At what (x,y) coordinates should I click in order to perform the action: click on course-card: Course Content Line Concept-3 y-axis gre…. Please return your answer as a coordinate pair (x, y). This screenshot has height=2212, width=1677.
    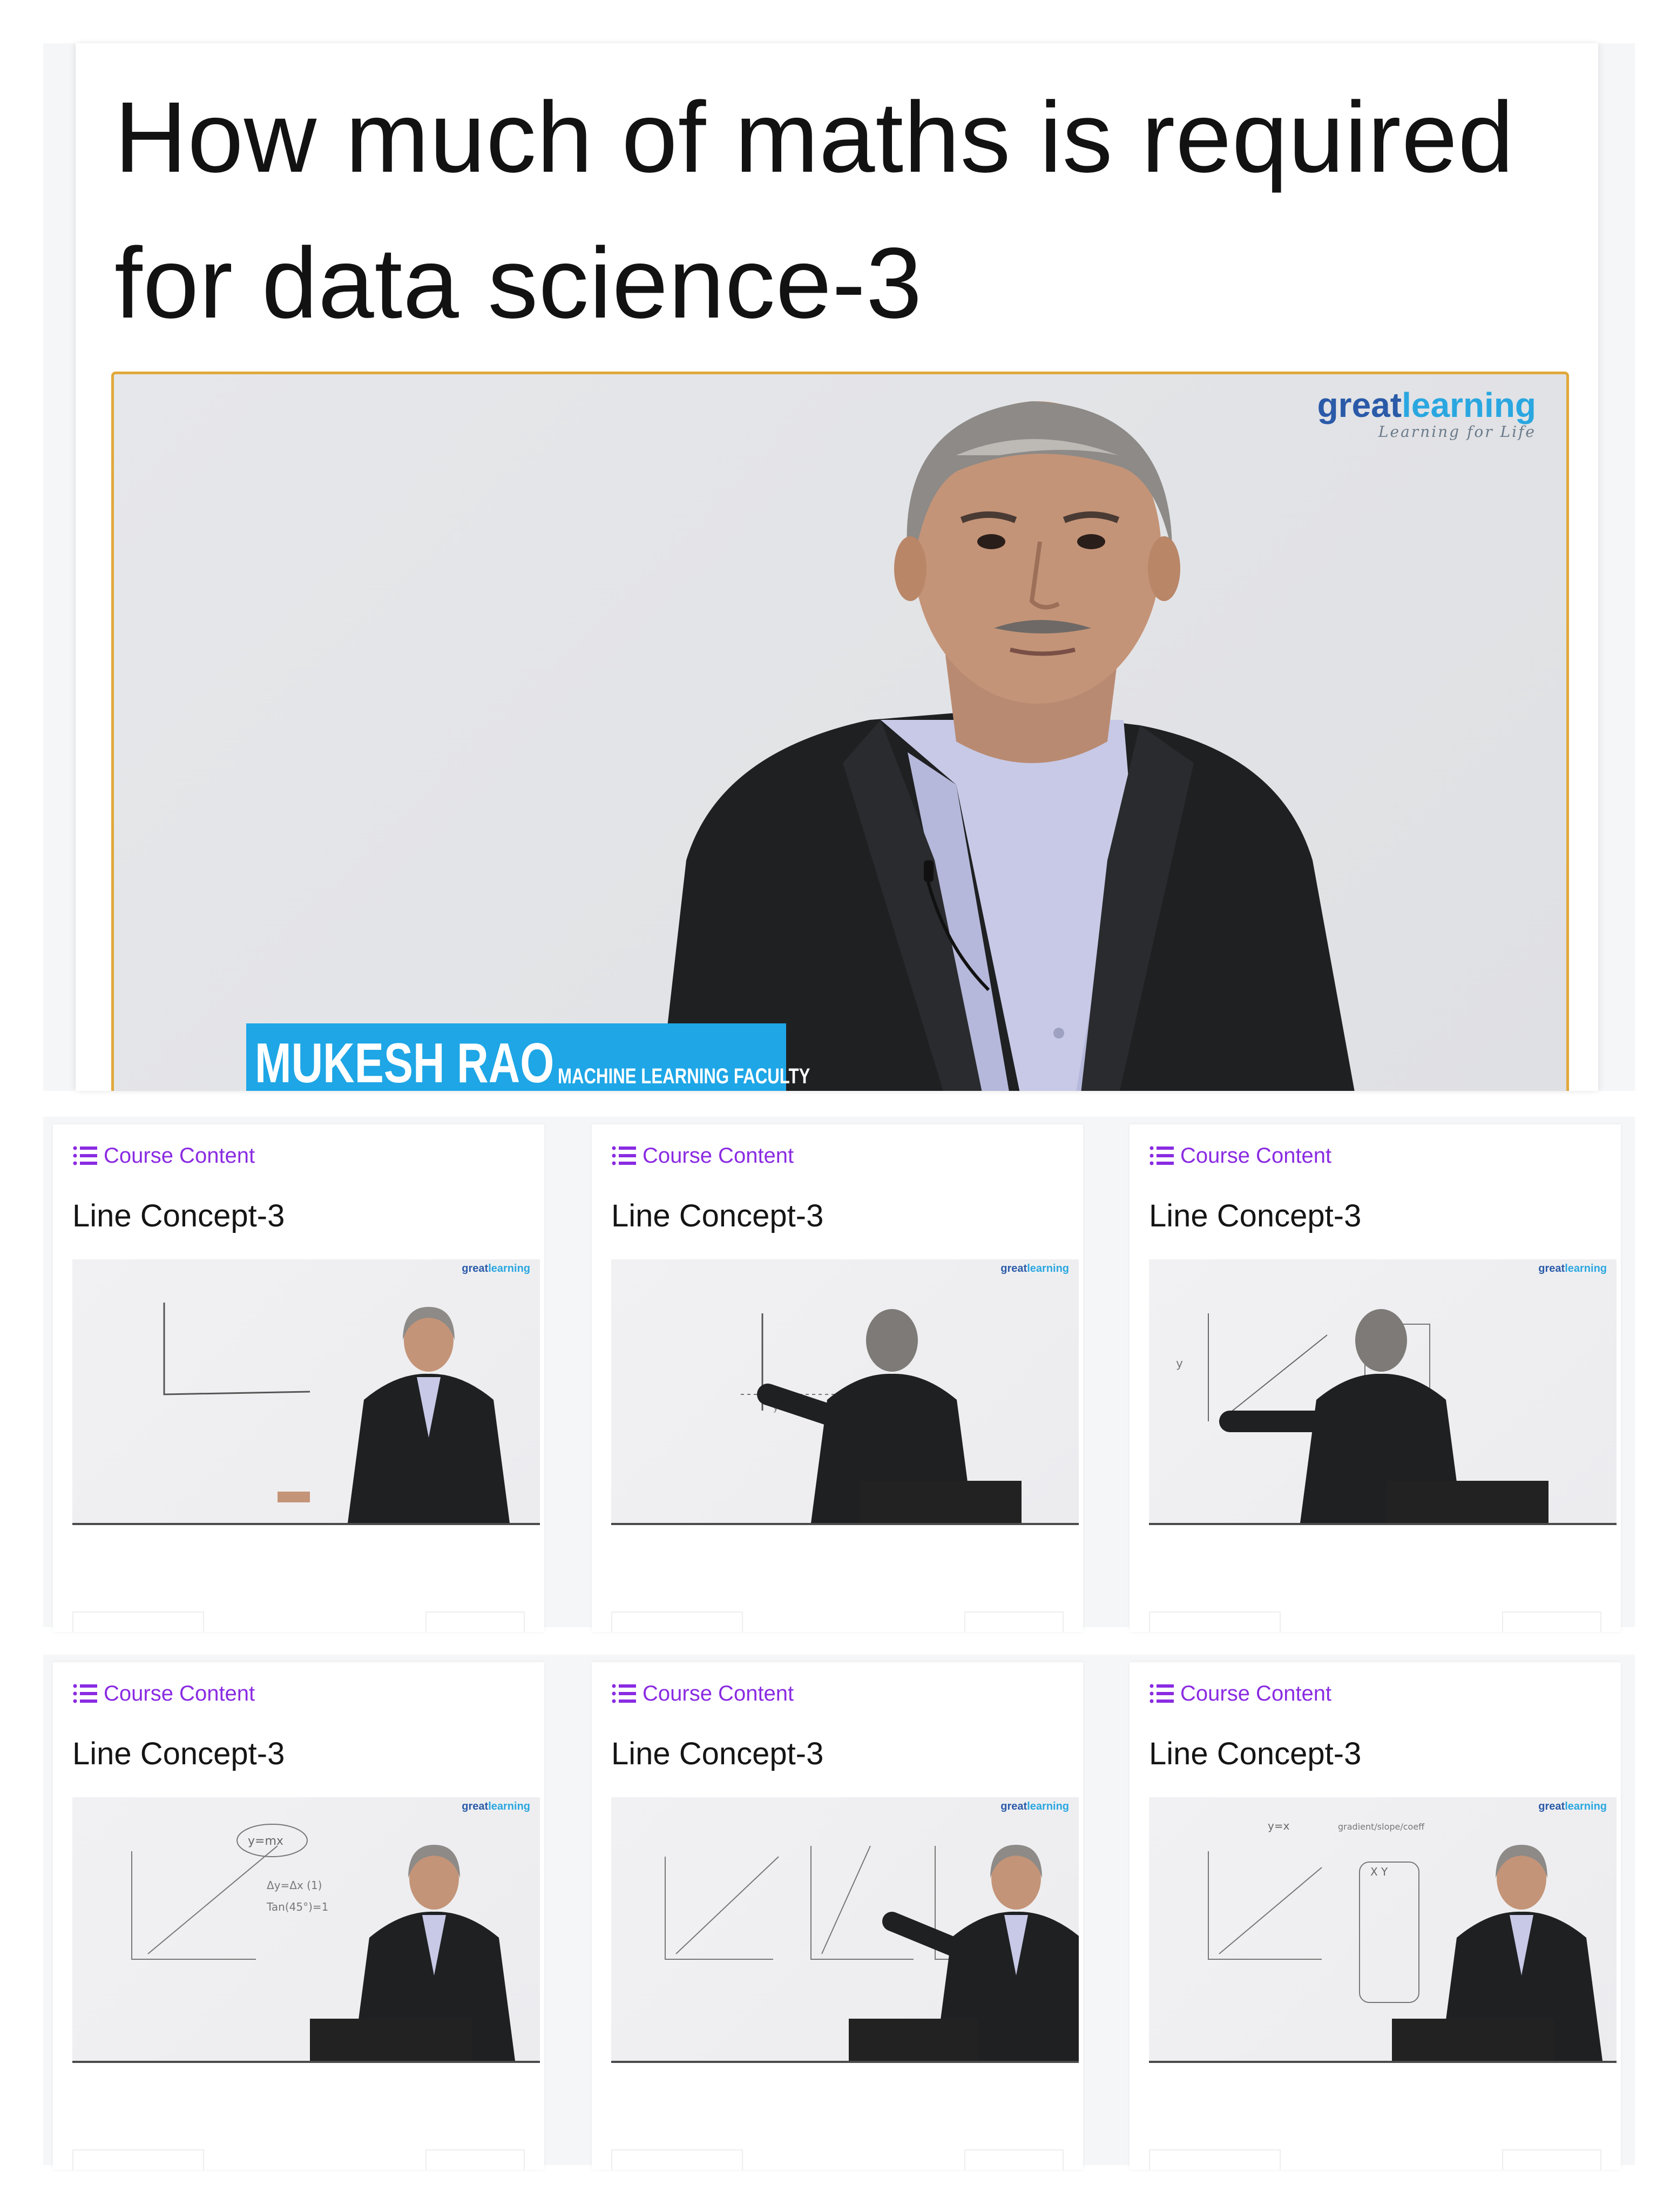
    Looking at the image, I should click on (837, 1378).